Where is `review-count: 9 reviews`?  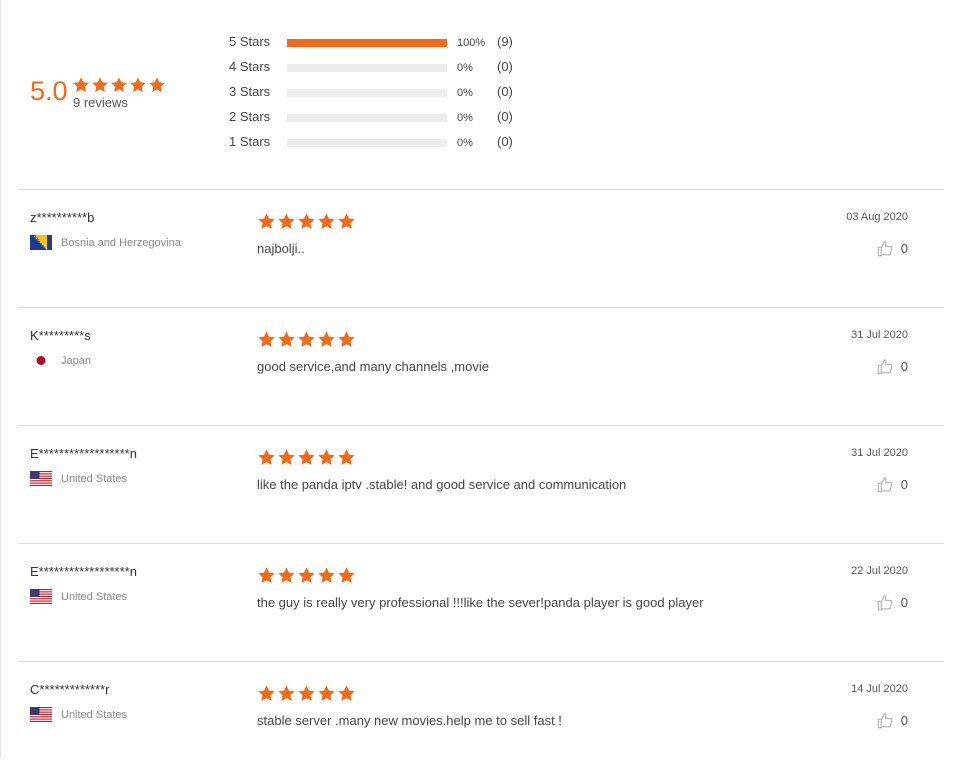
review-count: 9 reviews is located at coordinates (100, 102).